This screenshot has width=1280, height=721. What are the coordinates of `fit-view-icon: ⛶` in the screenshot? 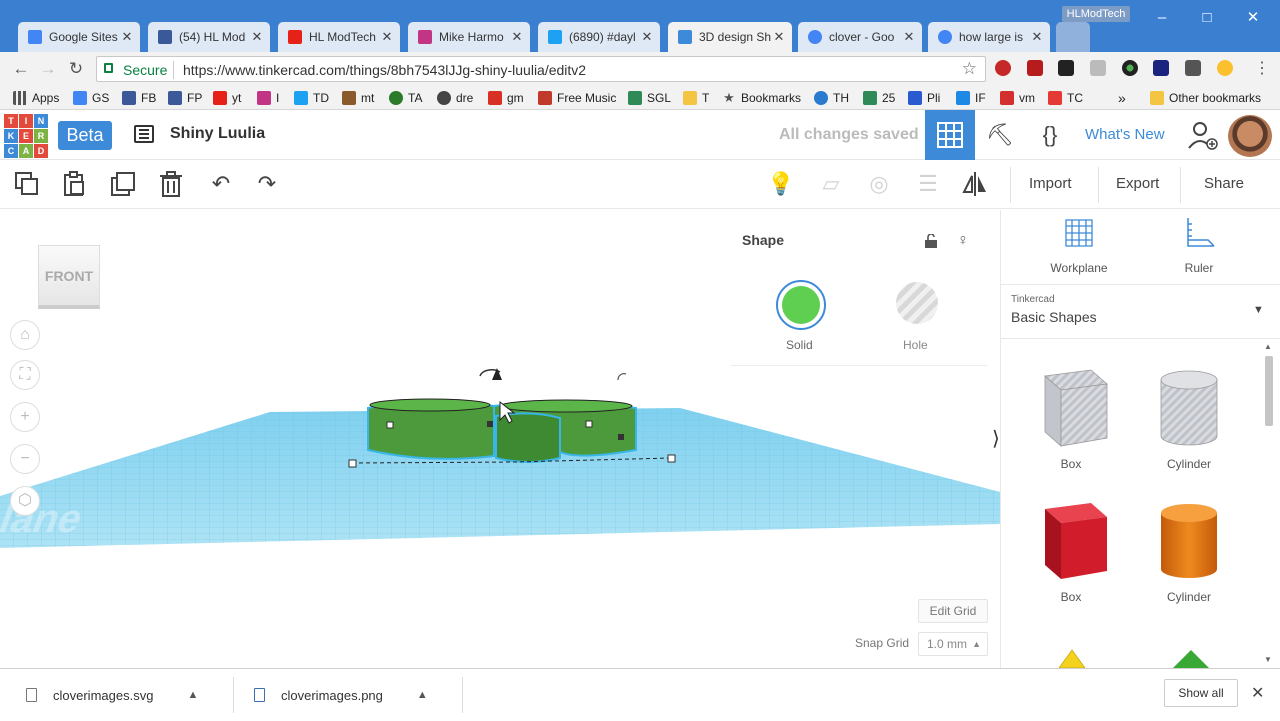 It's located at (25, 375).